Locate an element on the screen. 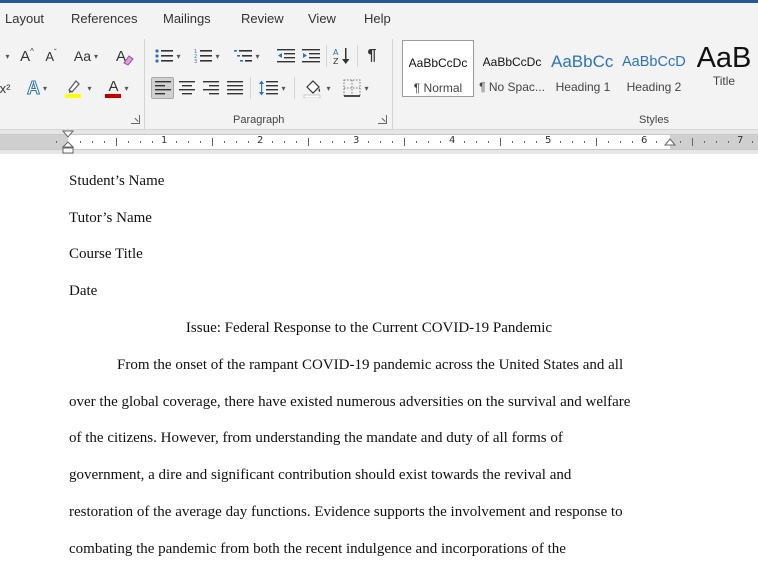 The width and height of the screenshot is (758, 572). grow-font-button: A ^ is located at coordinates (27, 56).